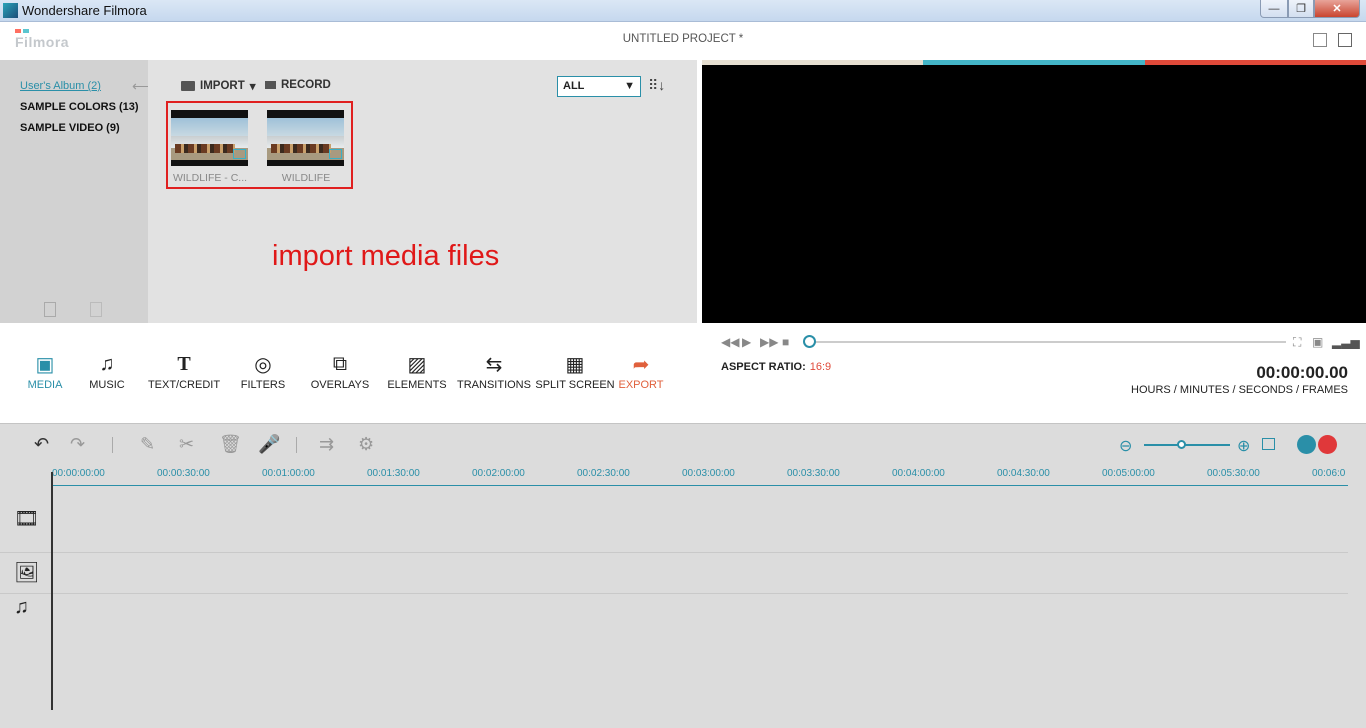 The width and height of the screenshot is (1366, 728). I want to click on fullscreen-icon: ⛶, so click(1297, 342).